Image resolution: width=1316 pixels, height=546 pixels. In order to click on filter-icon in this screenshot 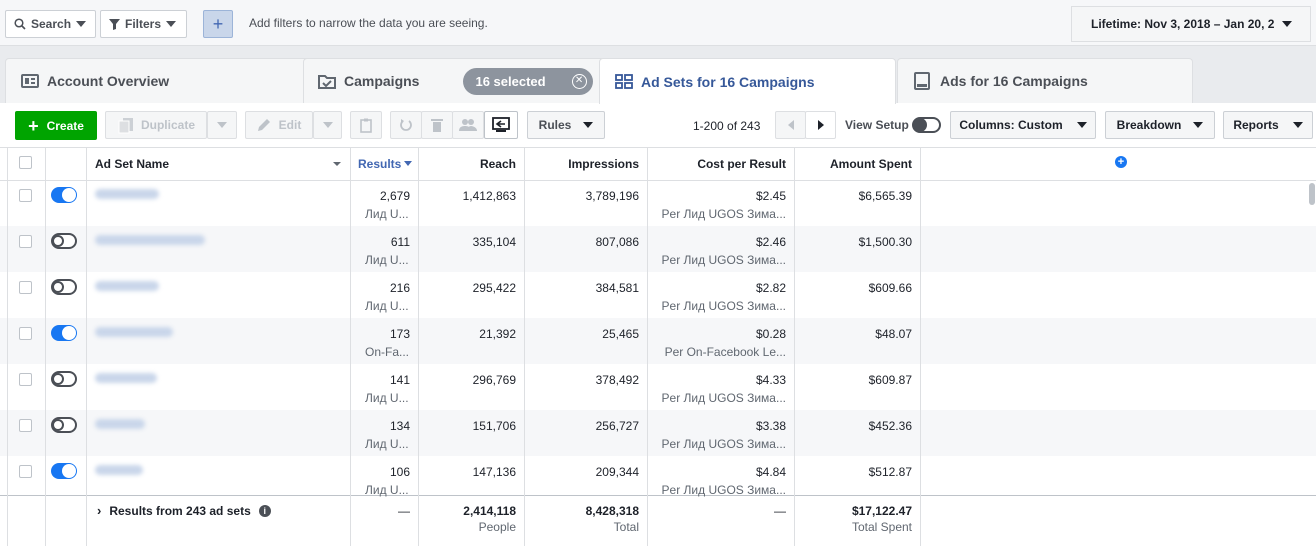, I will do `click(114, 24)`.